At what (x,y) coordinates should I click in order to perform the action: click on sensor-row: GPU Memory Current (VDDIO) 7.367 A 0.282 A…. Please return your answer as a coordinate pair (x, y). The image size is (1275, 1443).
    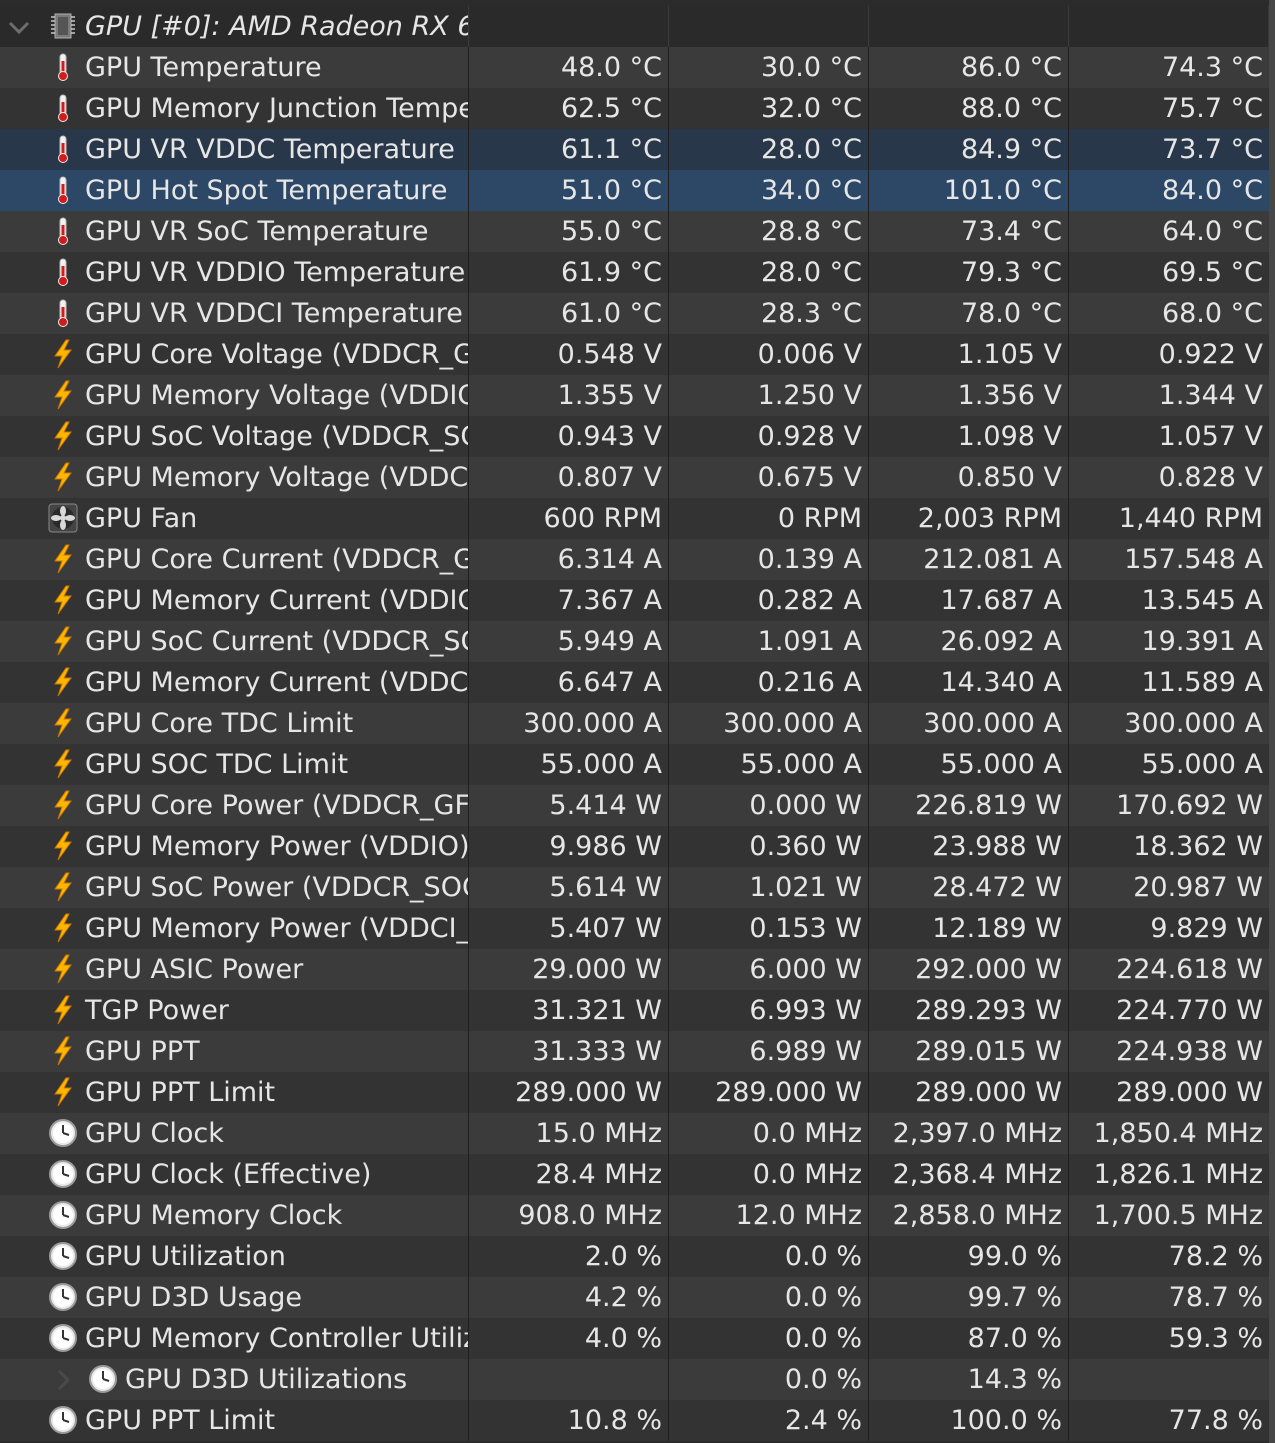
    Looking at the image, I should click on (634, 600).